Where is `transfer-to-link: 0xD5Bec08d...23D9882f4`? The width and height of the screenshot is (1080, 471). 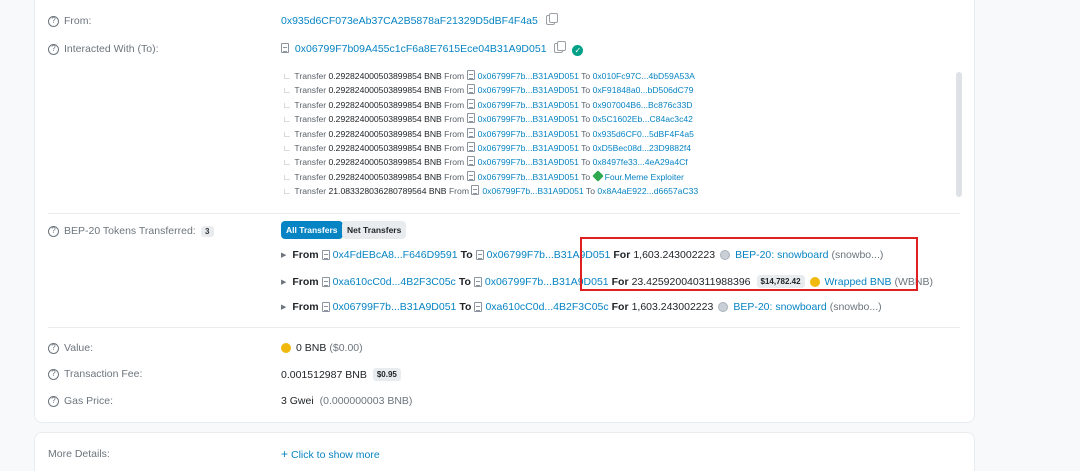 transfer-to-link: 0xD5Bec08d...23D9882f4 is located at coordinates (642, 148).